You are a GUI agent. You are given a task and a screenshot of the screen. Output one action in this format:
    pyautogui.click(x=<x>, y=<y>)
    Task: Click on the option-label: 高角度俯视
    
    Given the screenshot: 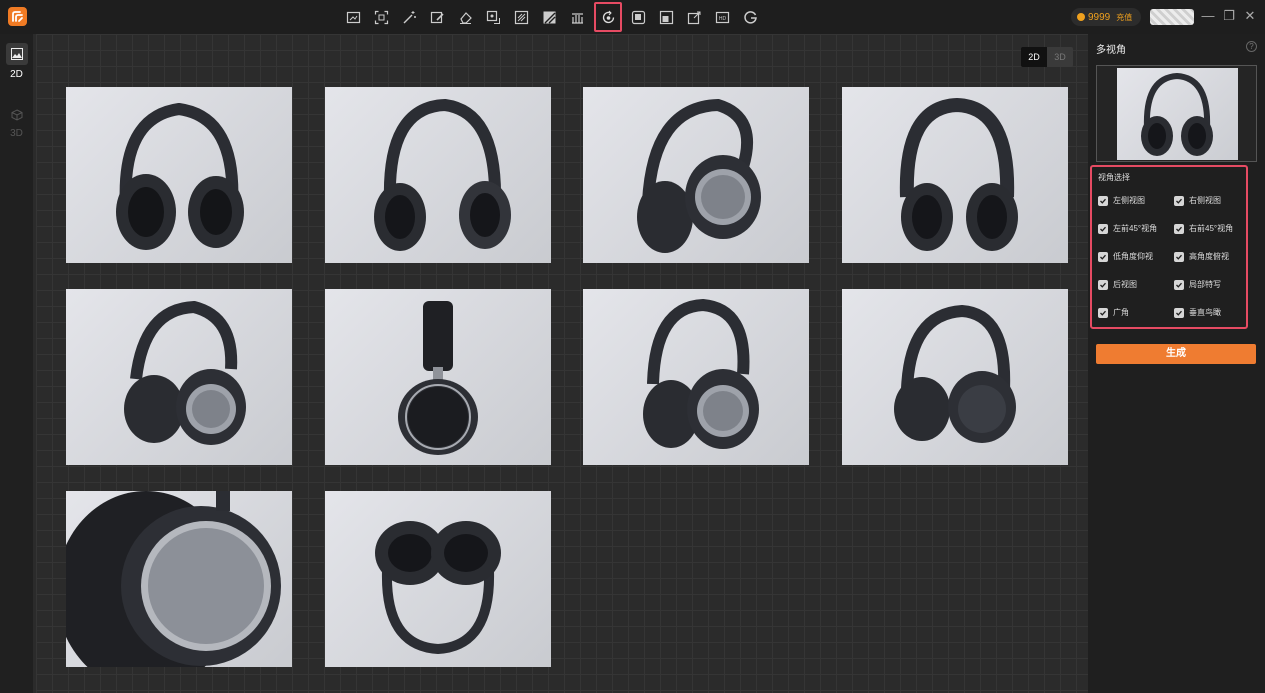 What is the action you would take?
    pyautogui.click(x=1209, y=256)
    